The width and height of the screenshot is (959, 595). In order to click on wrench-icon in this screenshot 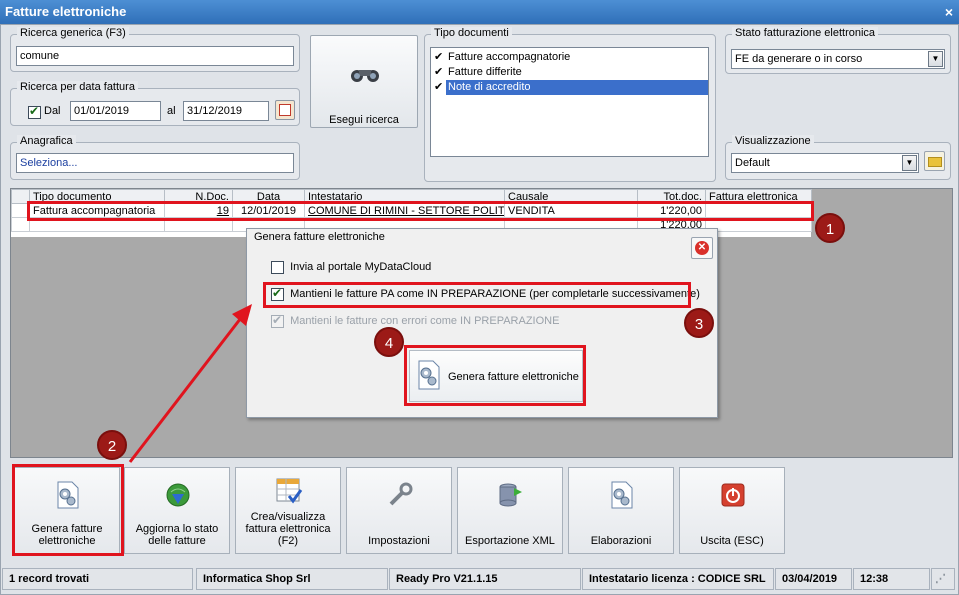, I will do `click(401, 494)`.